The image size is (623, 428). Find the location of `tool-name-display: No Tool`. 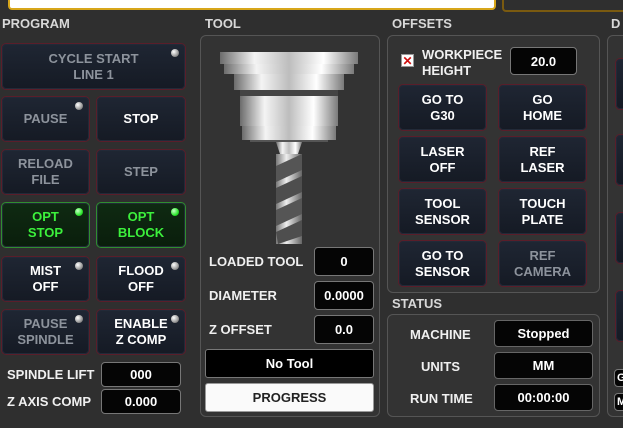

tool-name-display: No Tool is located at coordinates (289, 363).